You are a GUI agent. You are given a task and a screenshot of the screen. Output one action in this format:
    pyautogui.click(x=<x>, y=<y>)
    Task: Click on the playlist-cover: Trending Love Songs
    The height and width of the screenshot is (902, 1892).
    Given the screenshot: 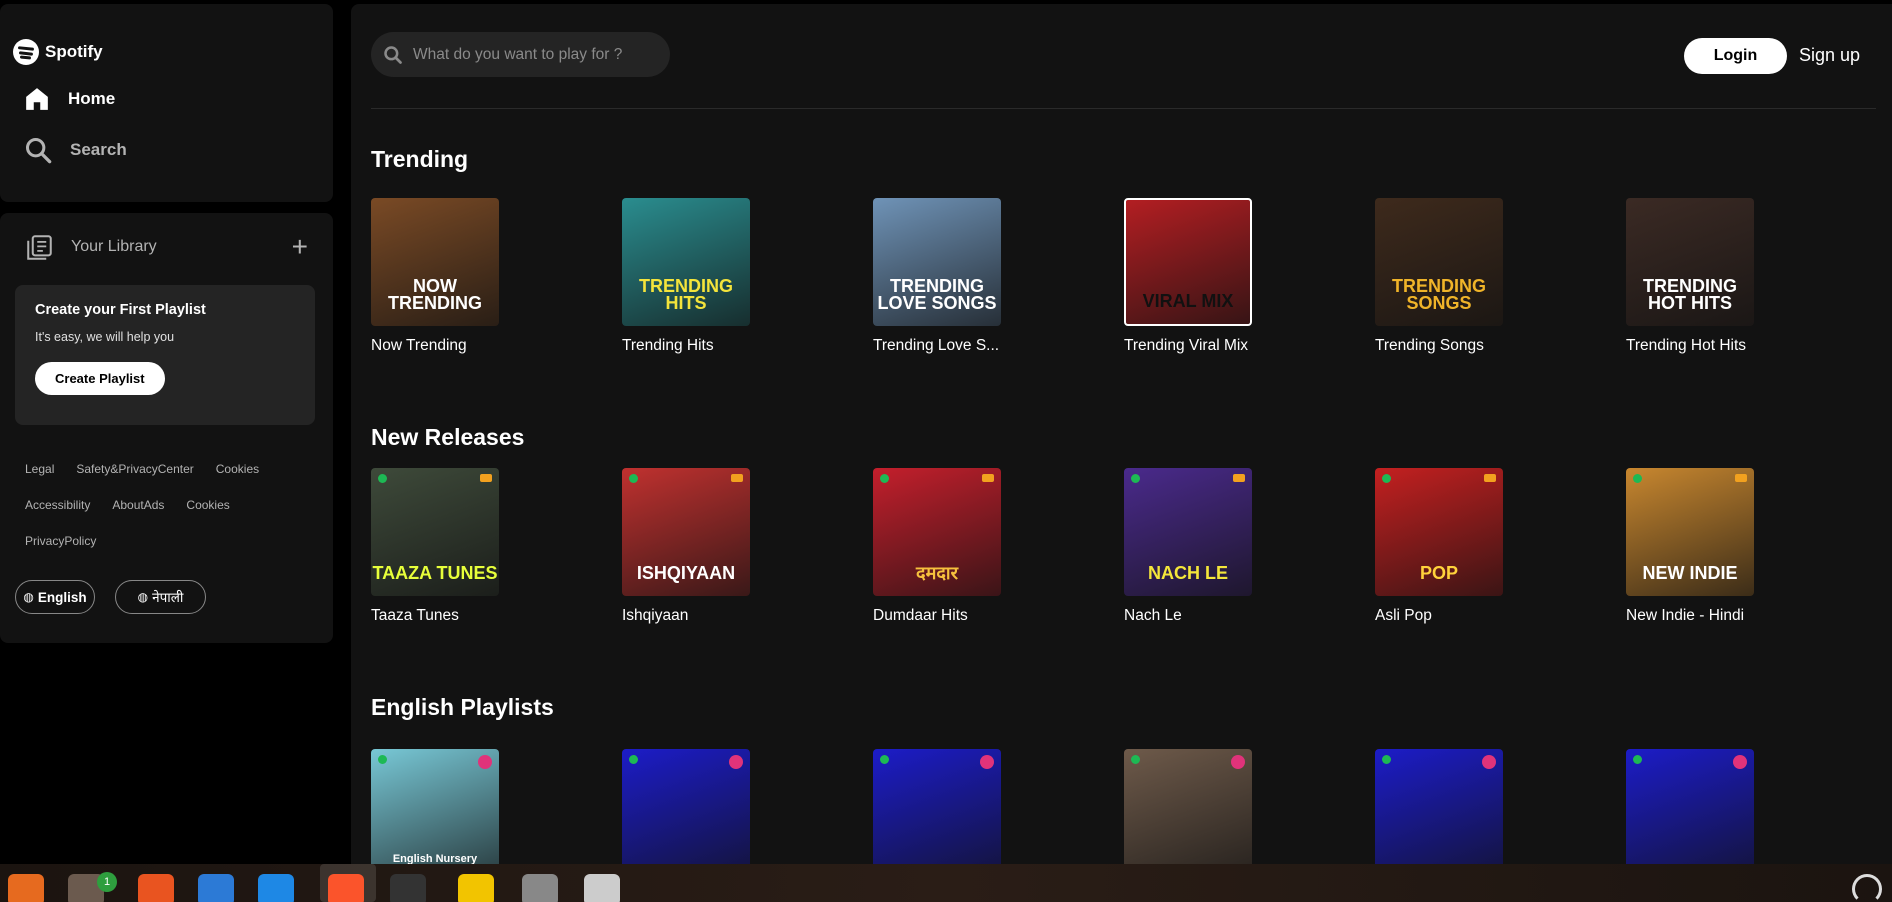 What is the action you would take?
    pyautogui.click(x=937, y=262)
    